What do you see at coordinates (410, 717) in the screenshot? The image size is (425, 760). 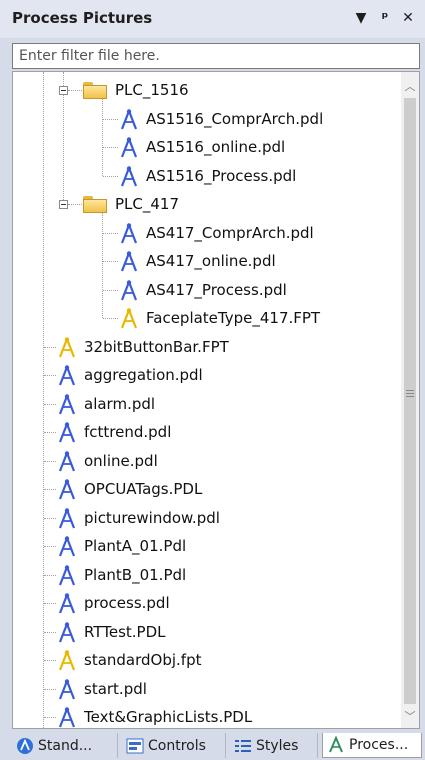 I see `scroll-down-arrow-icon: ﹀` at bounding box center [410, 717].